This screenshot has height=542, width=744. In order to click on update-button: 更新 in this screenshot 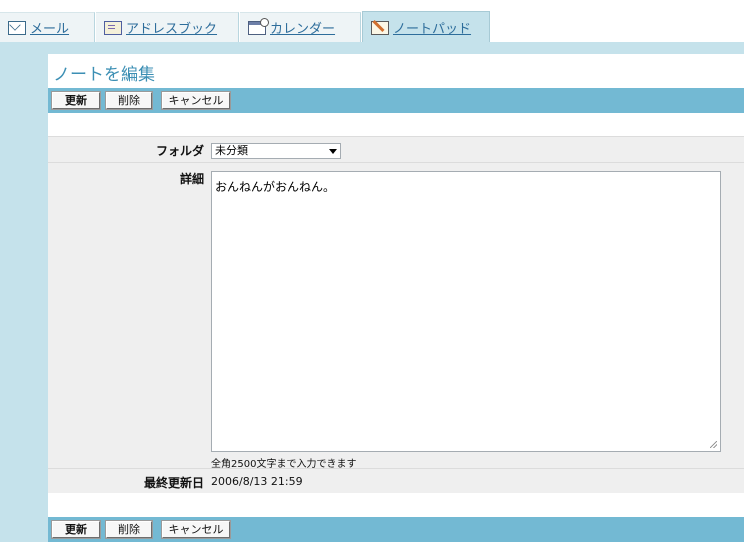, I will do `click(76, 100)`.